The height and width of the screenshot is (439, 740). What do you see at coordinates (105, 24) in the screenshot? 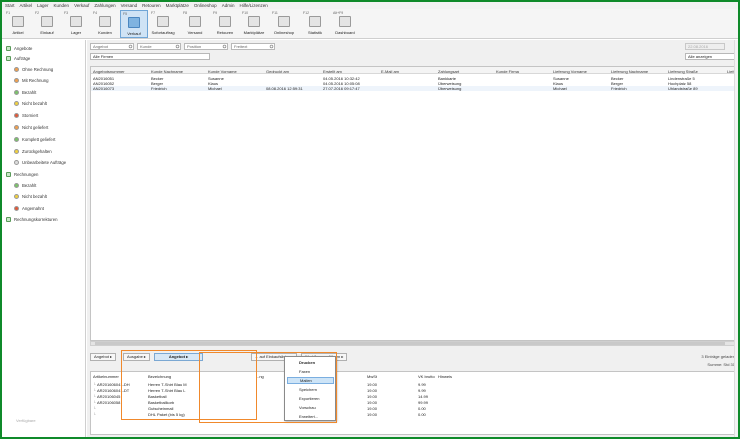
I see `ribbon-button: F4 Kunden` at bounding box center [105, 24].